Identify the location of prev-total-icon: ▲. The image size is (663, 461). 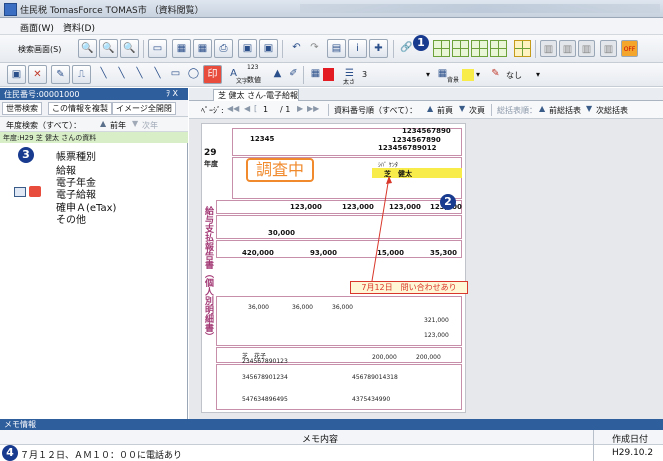
(542, 108).